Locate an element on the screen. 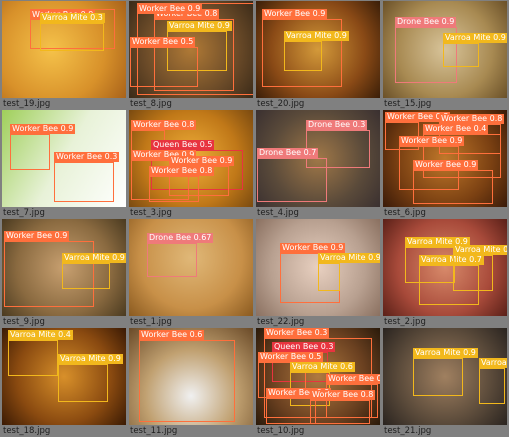 This screenshot has width=509, height=437. bee-photo: Drone Bee 0.3 Drone Bee 0.7 is located at coordinates (318, 158).